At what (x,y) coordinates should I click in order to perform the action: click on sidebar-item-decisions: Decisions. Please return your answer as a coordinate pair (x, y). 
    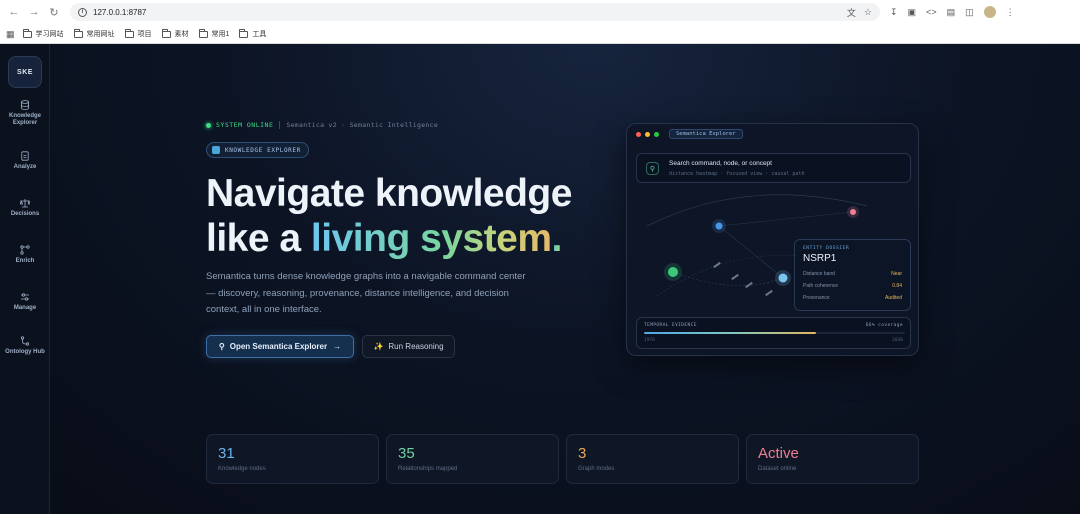
    Looking at the image, I should click on (25, 208).